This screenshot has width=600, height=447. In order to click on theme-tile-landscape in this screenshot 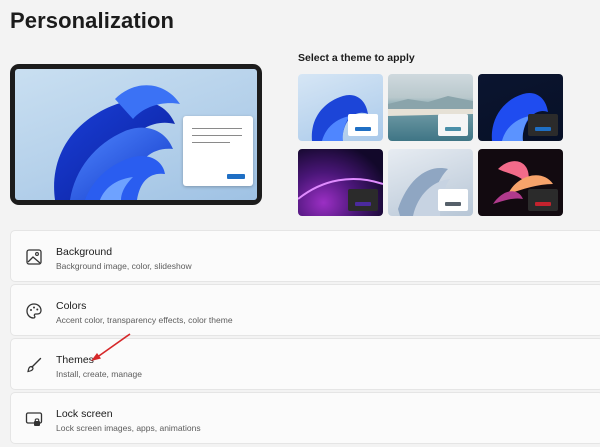, I will do `click(430, 107)`.